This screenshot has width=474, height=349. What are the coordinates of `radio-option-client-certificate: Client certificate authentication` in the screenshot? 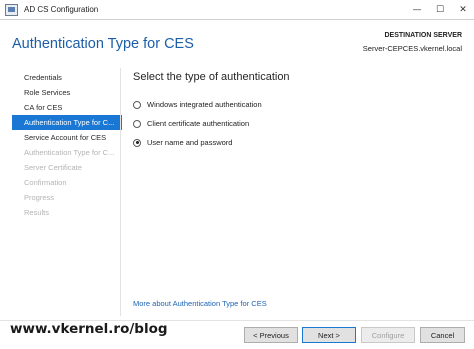 It's located at (191, 123).